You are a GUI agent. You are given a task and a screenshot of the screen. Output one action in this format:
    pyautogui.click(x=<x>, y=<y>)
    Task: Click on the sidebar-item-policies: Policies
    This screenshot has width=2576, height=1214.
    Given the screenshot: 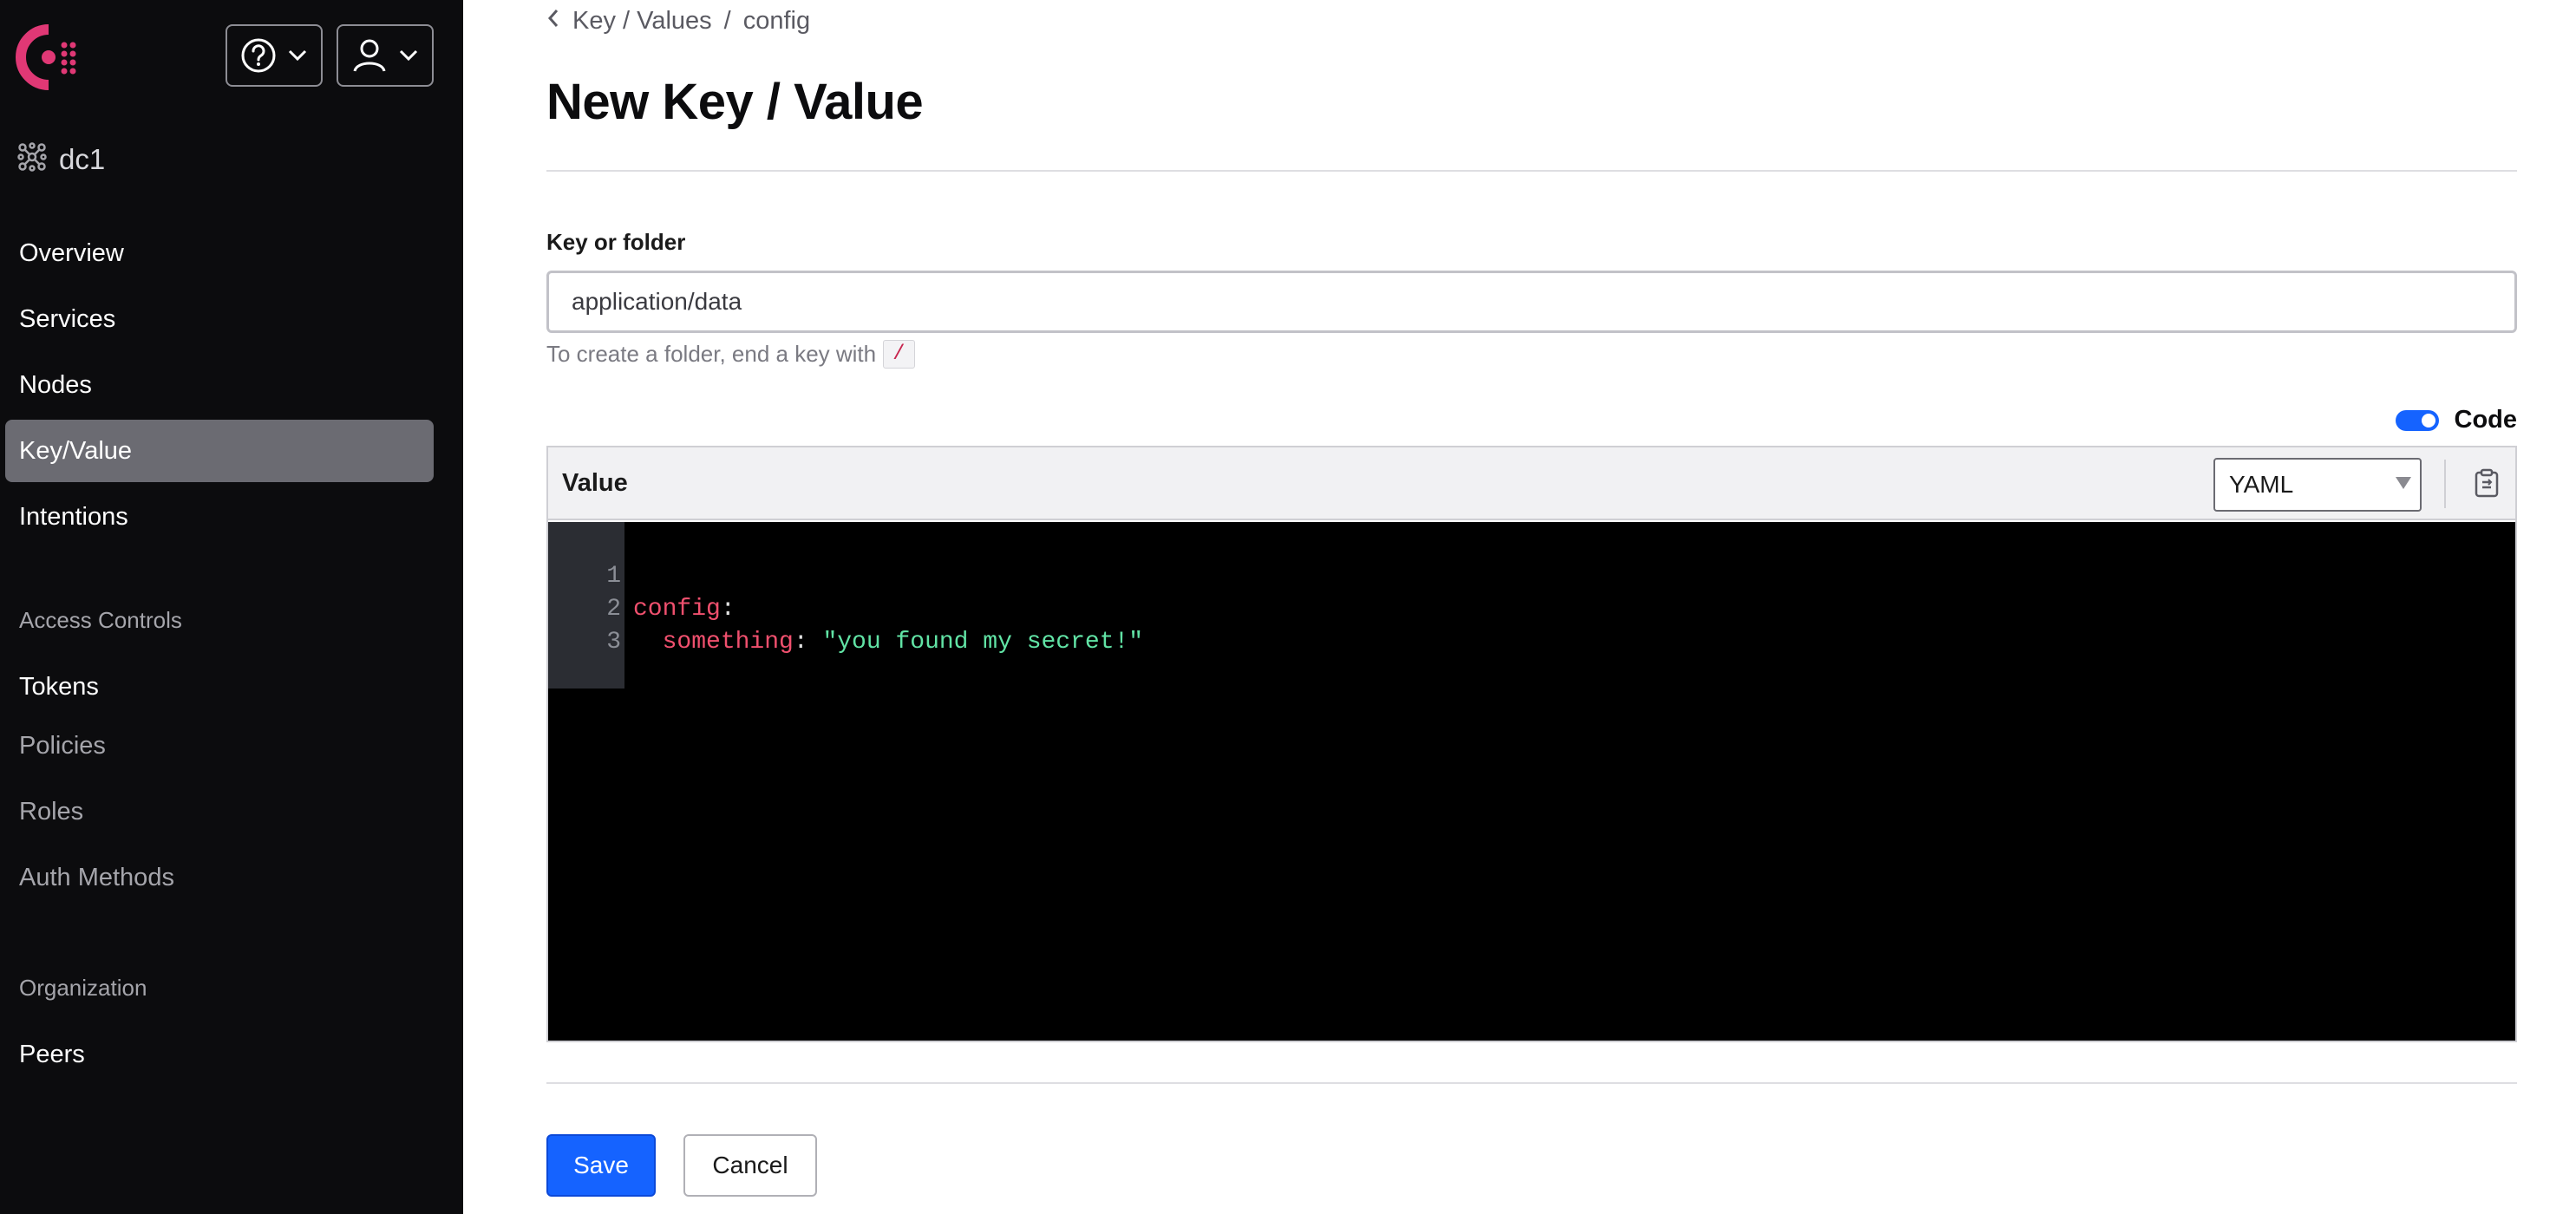 What is the action you would take?
    pyautogui.click(x=219, y=746)
    